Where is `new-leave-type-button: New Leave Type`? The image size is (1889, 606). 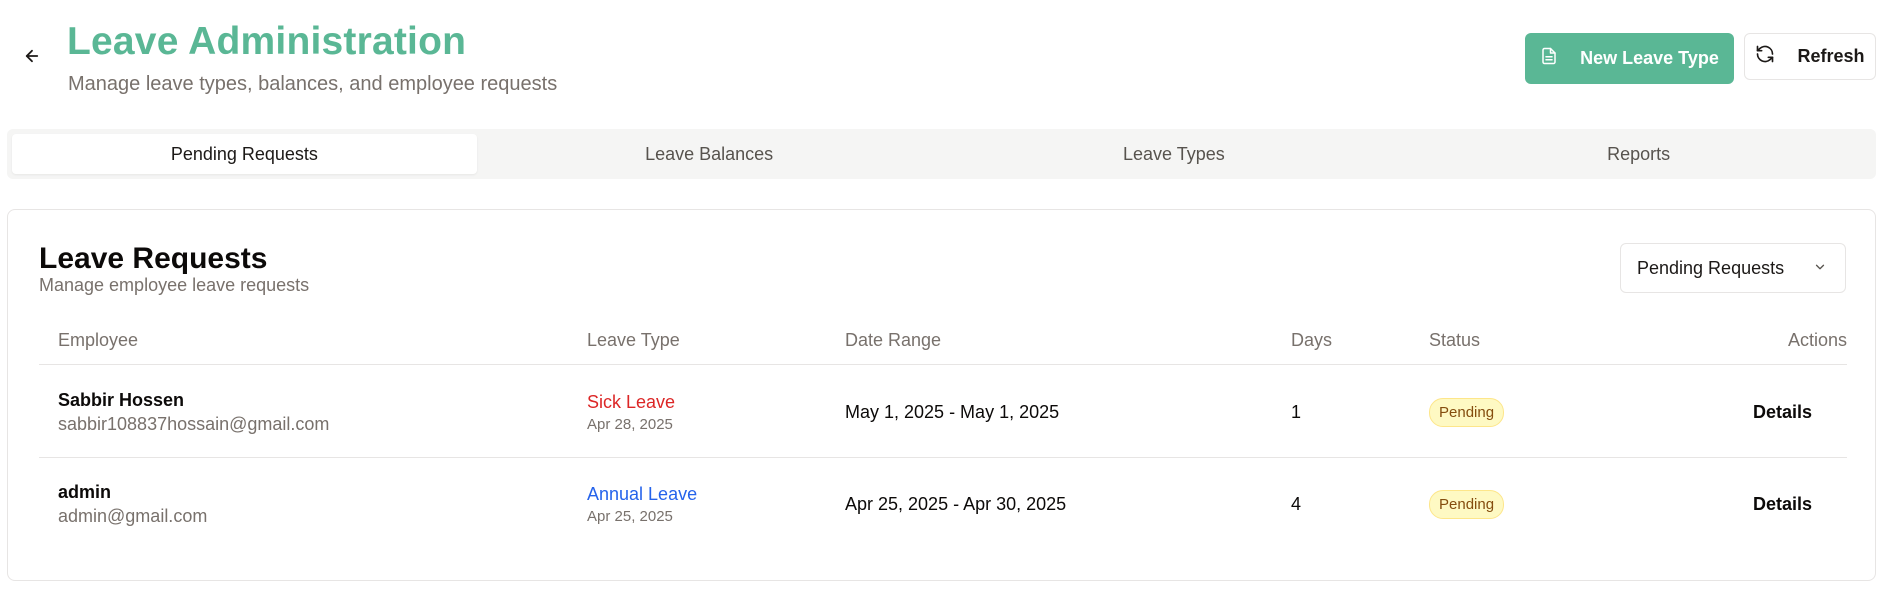
new-leave-type-button: New Leave Type is located at coordinates (1629, 58).